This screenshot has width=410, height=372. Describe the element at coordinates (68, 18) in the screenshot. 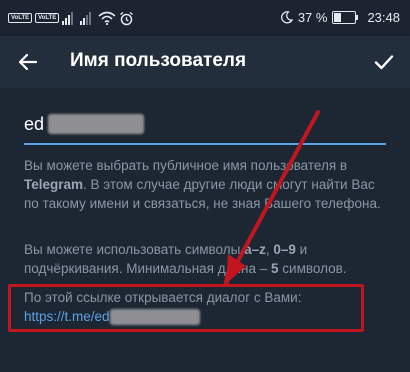

I see `signal-icon` at that location.